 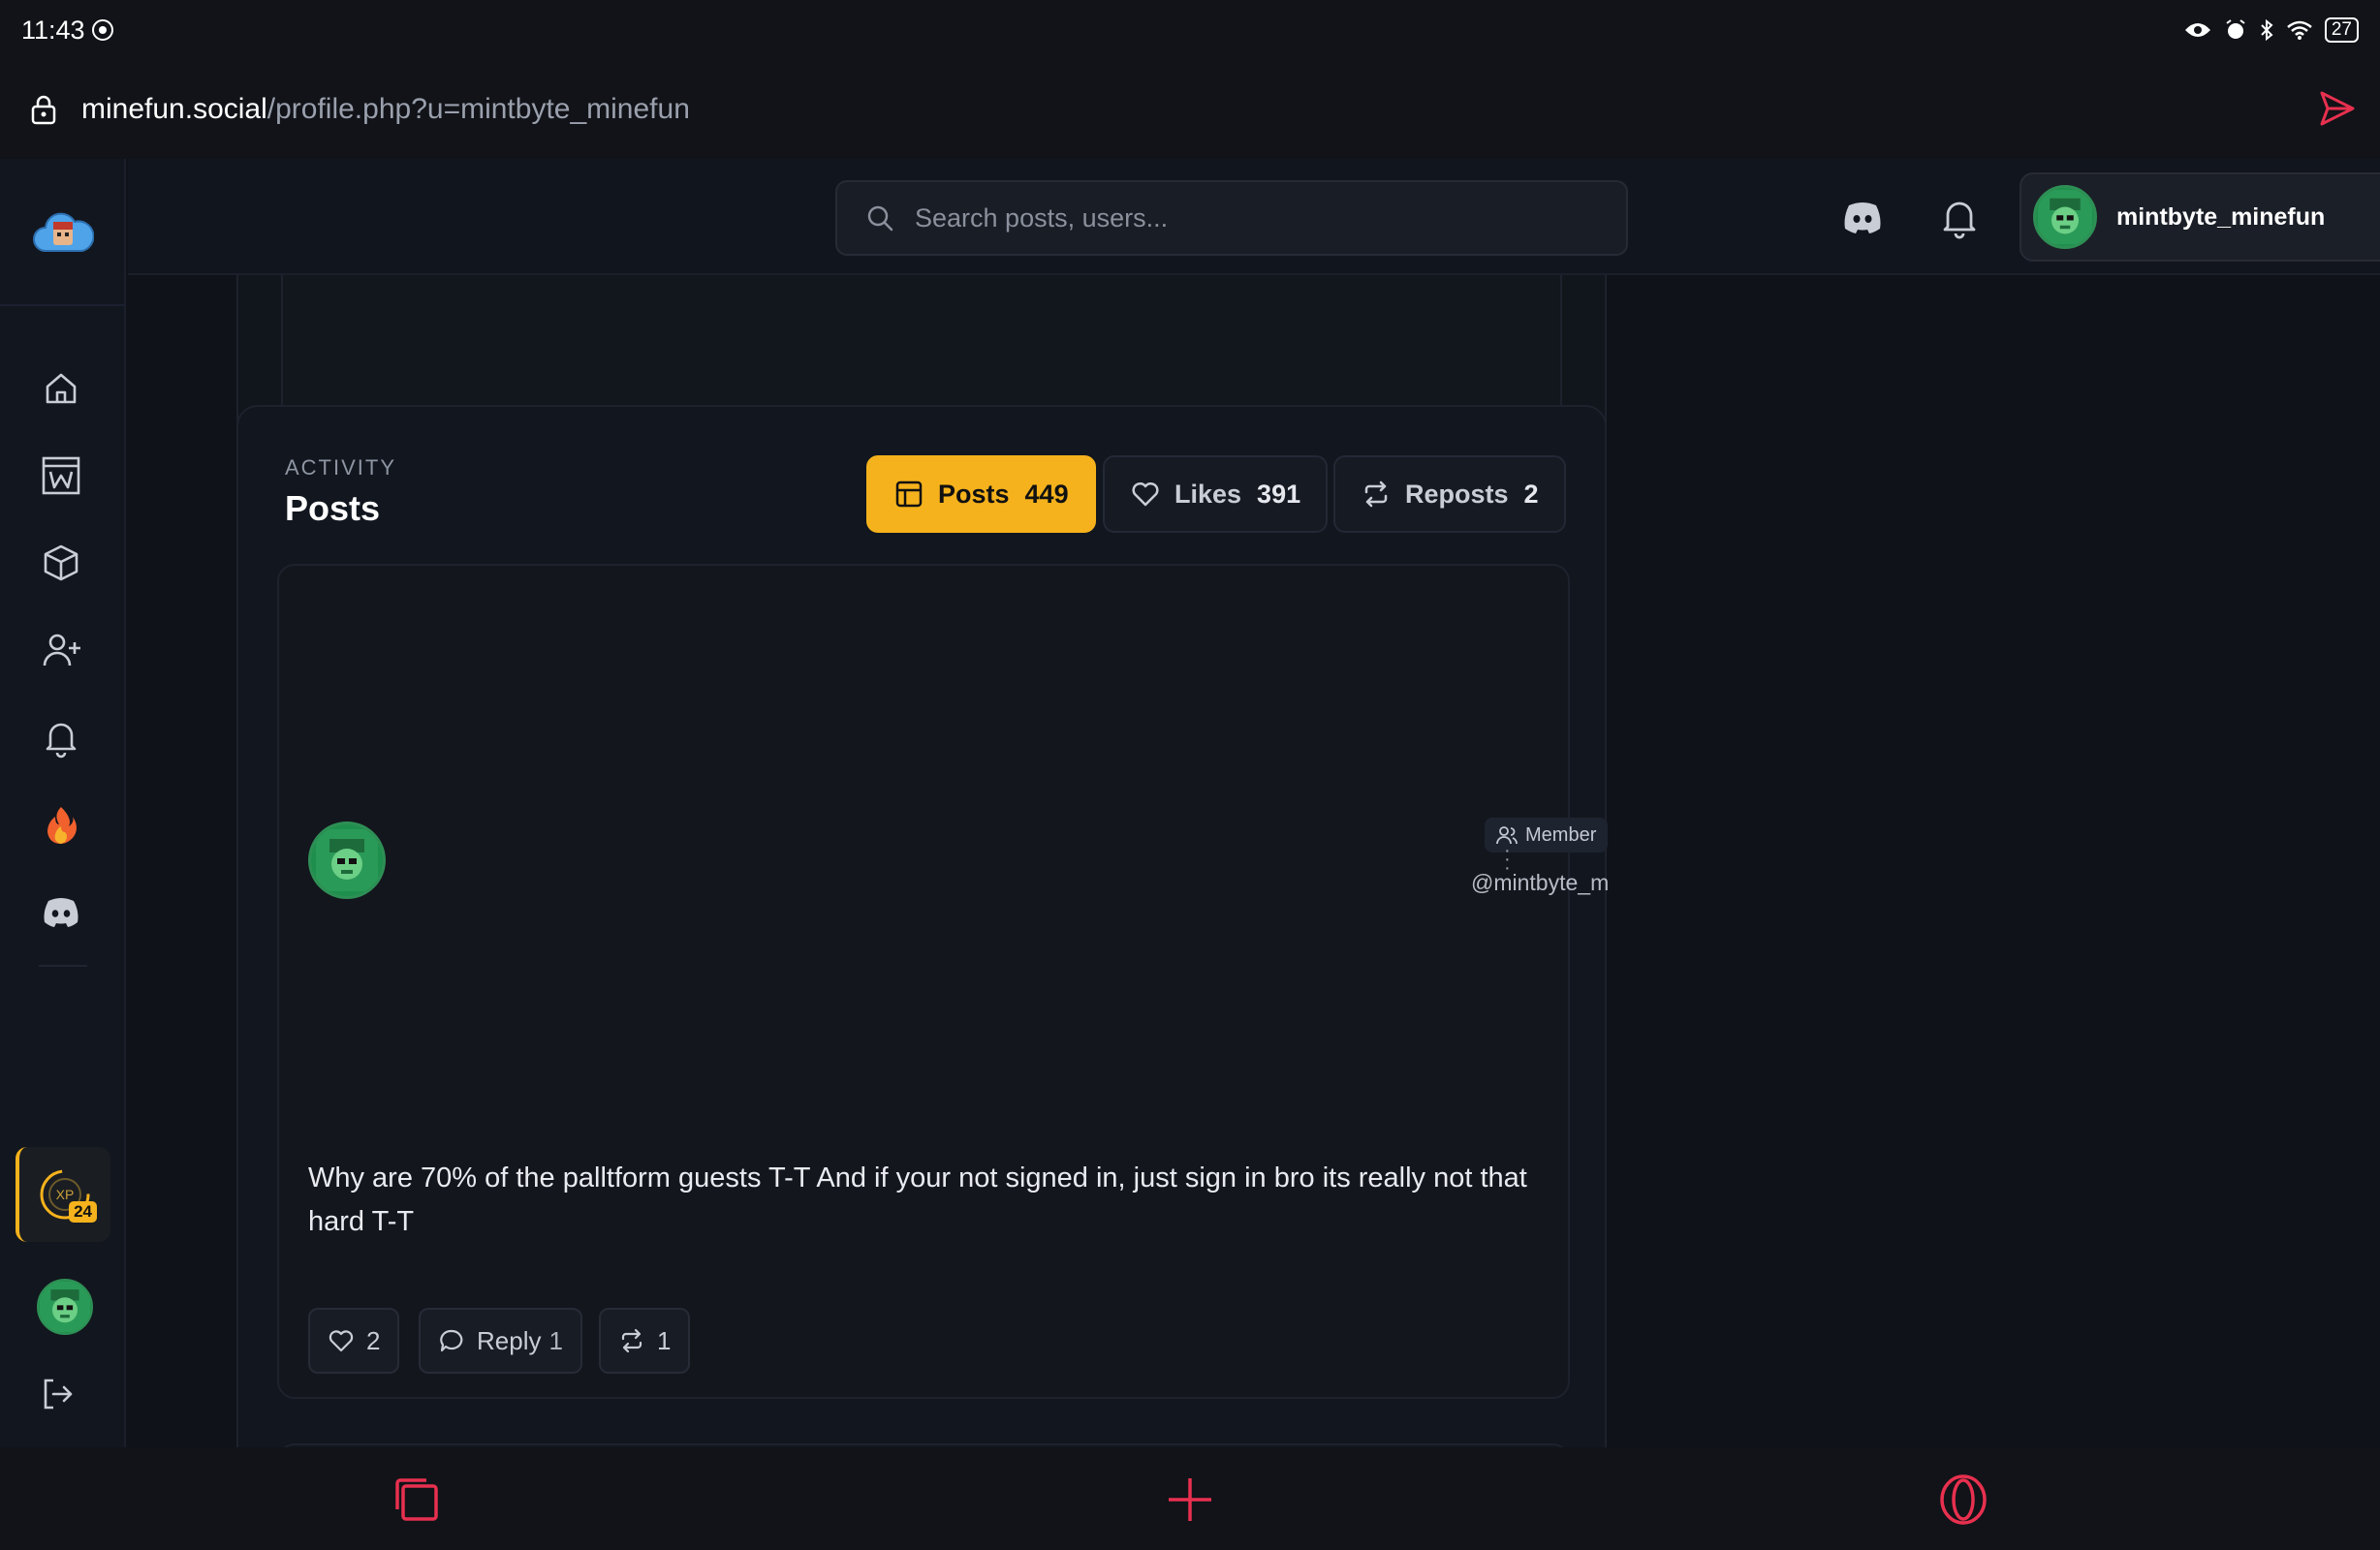 I want to click on tab-reposts-count: 2, so click(x=1531, y=494).